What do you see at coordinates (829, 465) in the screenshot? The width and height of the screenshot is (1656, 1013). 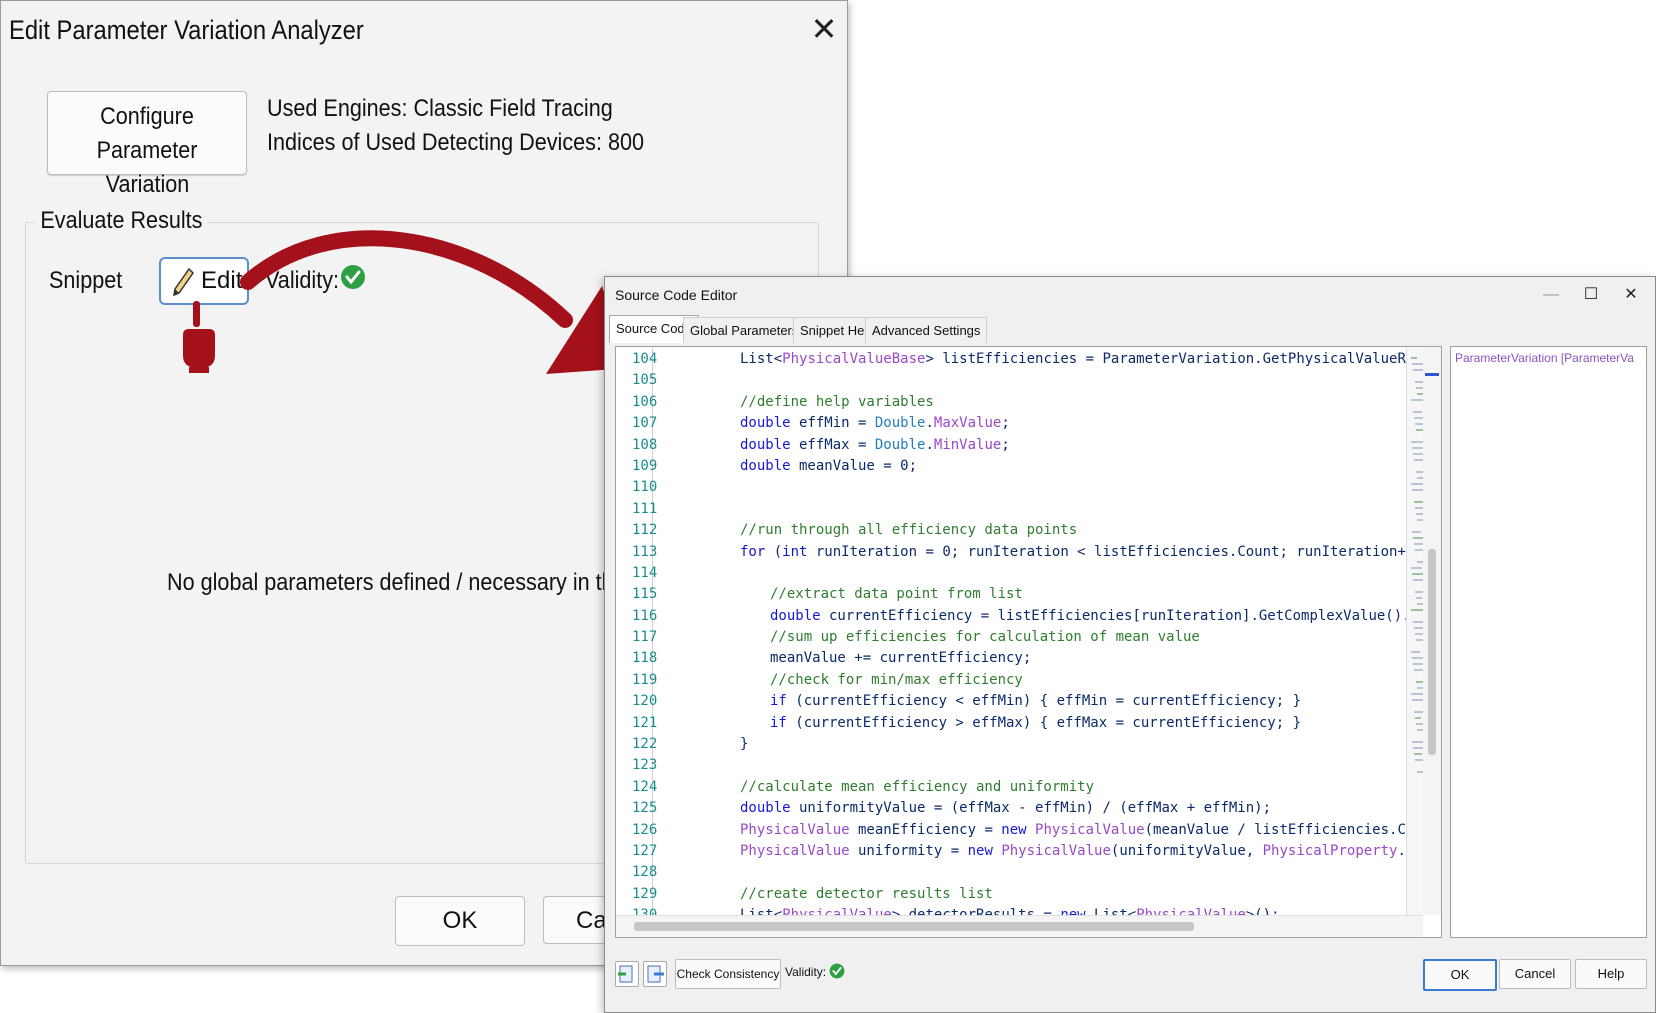 I see `code-text: double meanValue = 0;` at bounding box center [829, 465].